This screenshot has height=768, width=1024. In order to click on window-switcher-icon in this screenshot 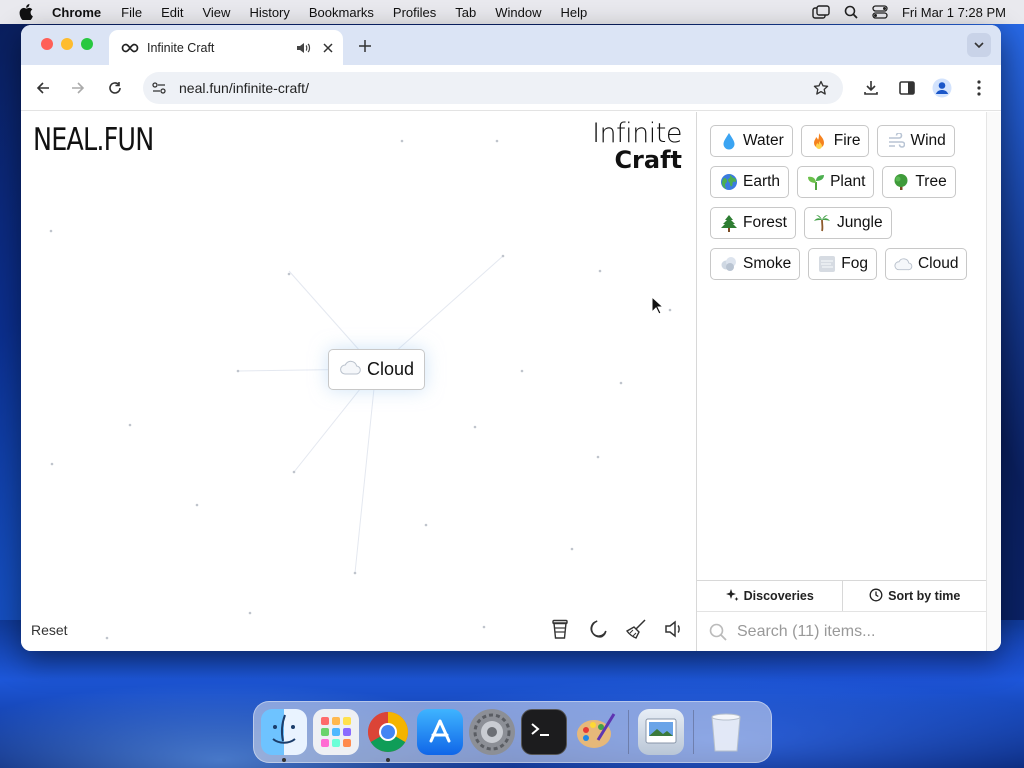, I will do `click(821, 12)`.